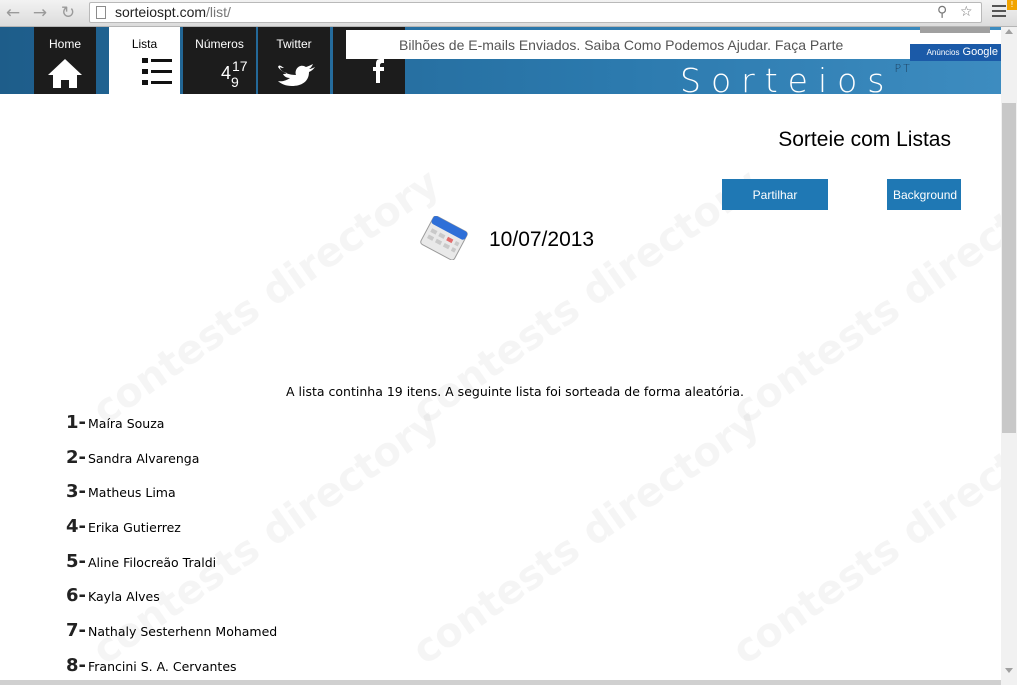  Describe the element at coordinates (161, 12) in the screenshot. I see `url-domain: sorteiospt.com` at that location.